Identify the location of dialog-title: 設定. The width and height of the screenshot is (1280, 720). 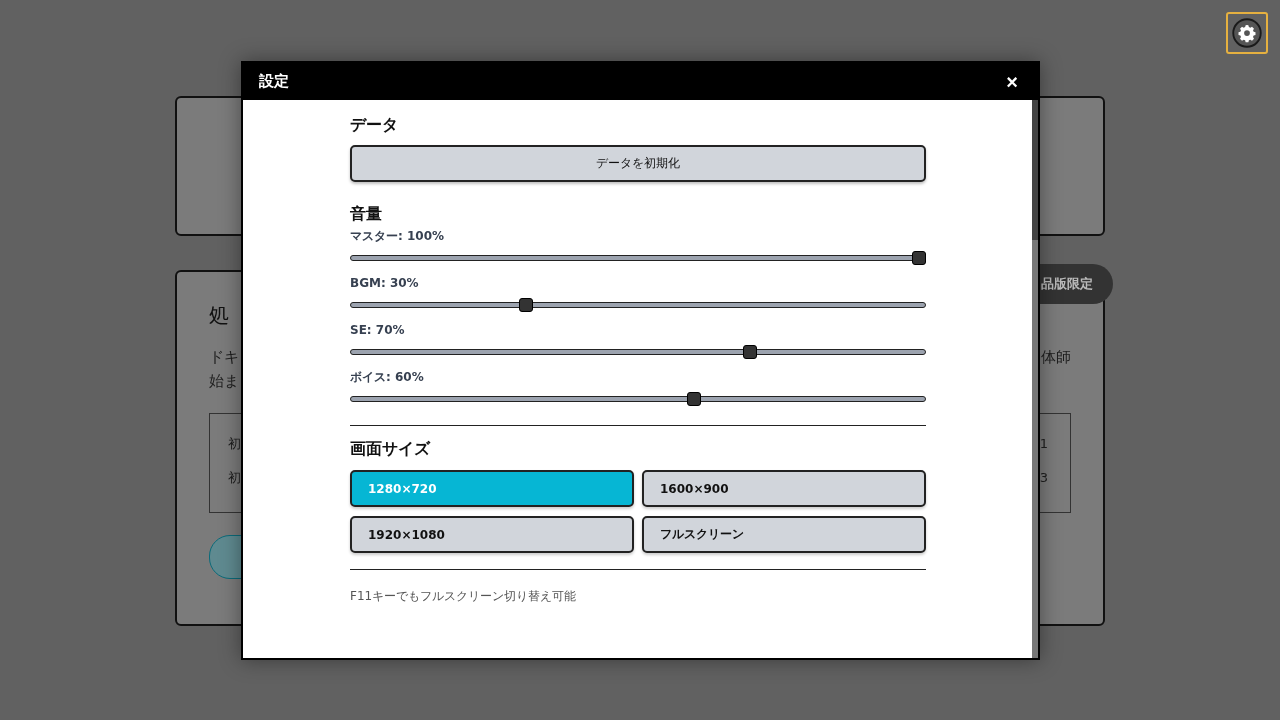
(274, 81).